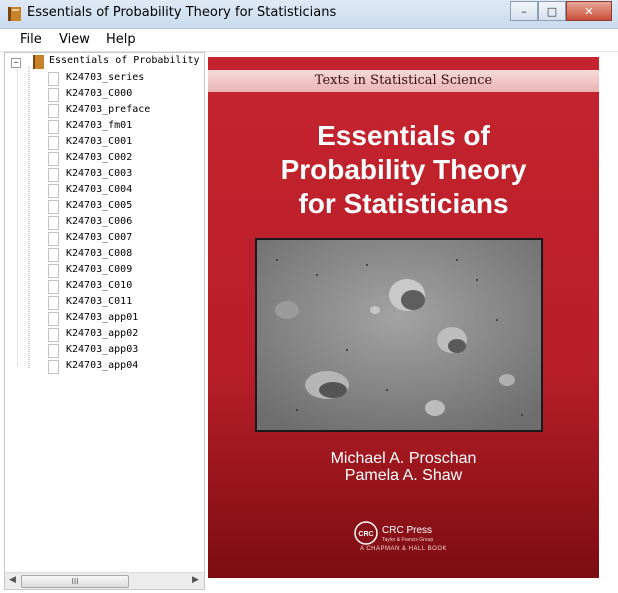  I want to click on title-line: for Statisticians, so click(403, 203).